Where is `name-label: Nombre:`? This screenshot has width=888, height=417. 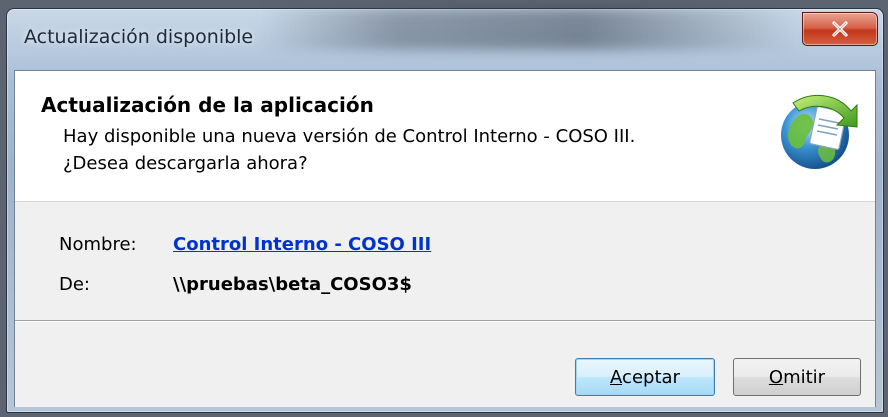
name-label: Nombre: is located at coordinates (98, 244).